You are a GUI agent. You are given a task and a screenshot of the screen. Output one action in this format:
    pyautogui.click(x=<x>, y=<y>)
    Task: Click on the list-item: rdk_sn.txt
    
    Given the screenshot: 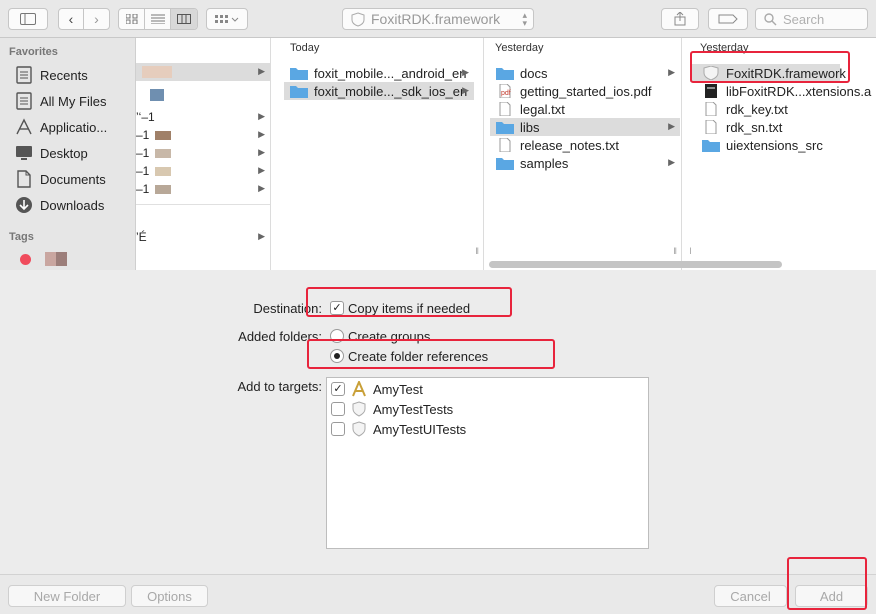 What is the action you would take?
    pyautogui.click(x=783, y=127)
    